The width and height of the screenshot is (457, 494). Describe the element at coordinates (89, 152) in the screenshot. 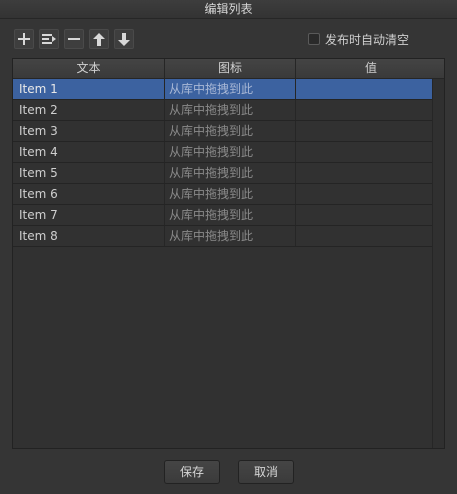

I see `cell-text: Item 4` at that location.